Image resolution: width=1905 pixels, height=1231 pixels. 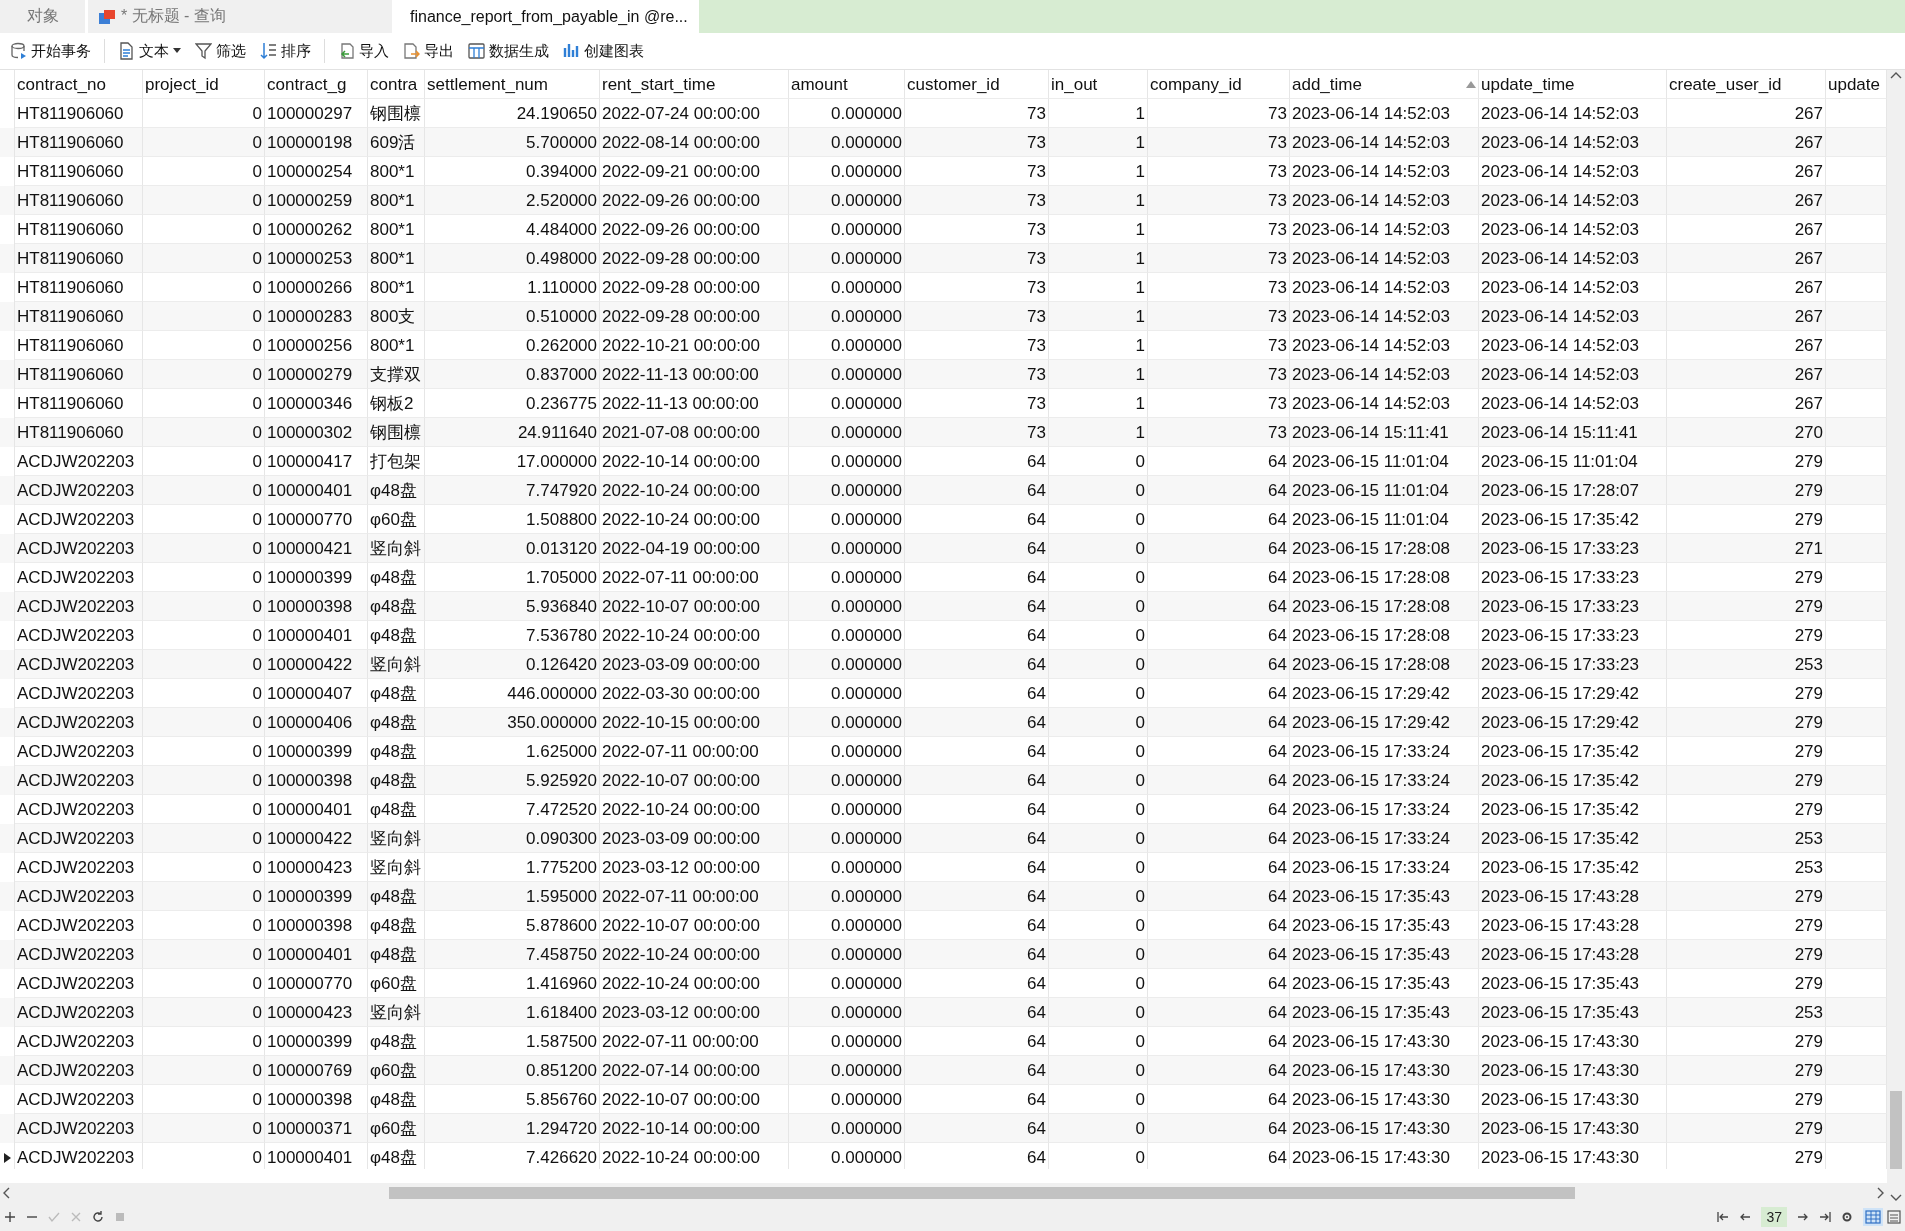 I want to click on tab: * 无标题 - 查询, so click(x=241, y=16).